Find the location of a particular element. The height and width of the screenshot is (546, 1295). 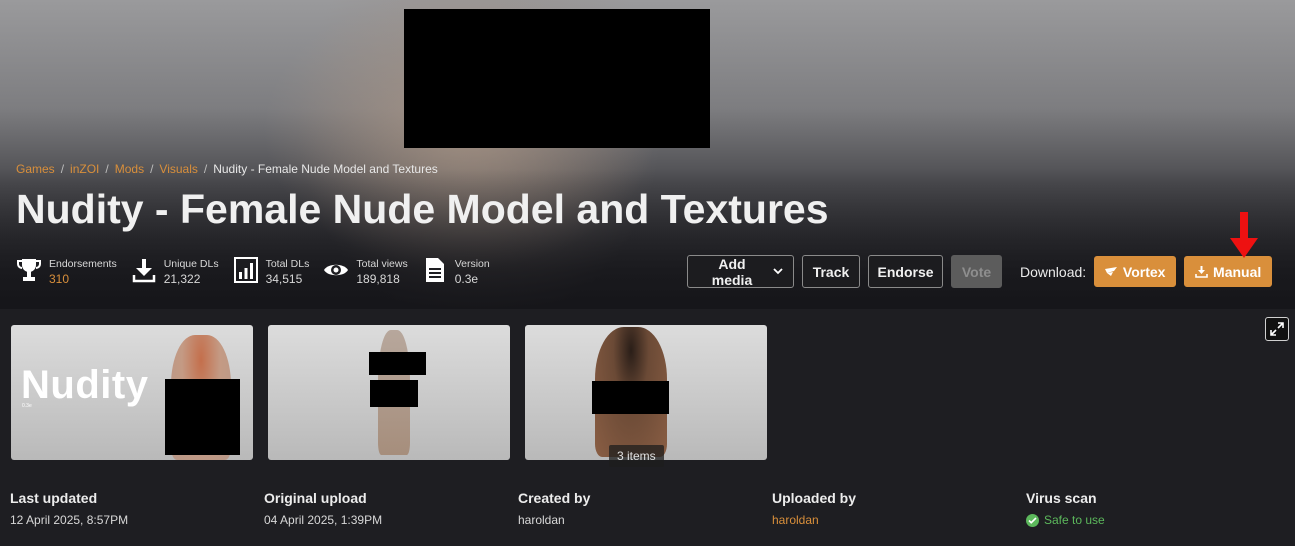

meta-value: 12 April 2025, 8:57PM is located at coordinates (69, 520).